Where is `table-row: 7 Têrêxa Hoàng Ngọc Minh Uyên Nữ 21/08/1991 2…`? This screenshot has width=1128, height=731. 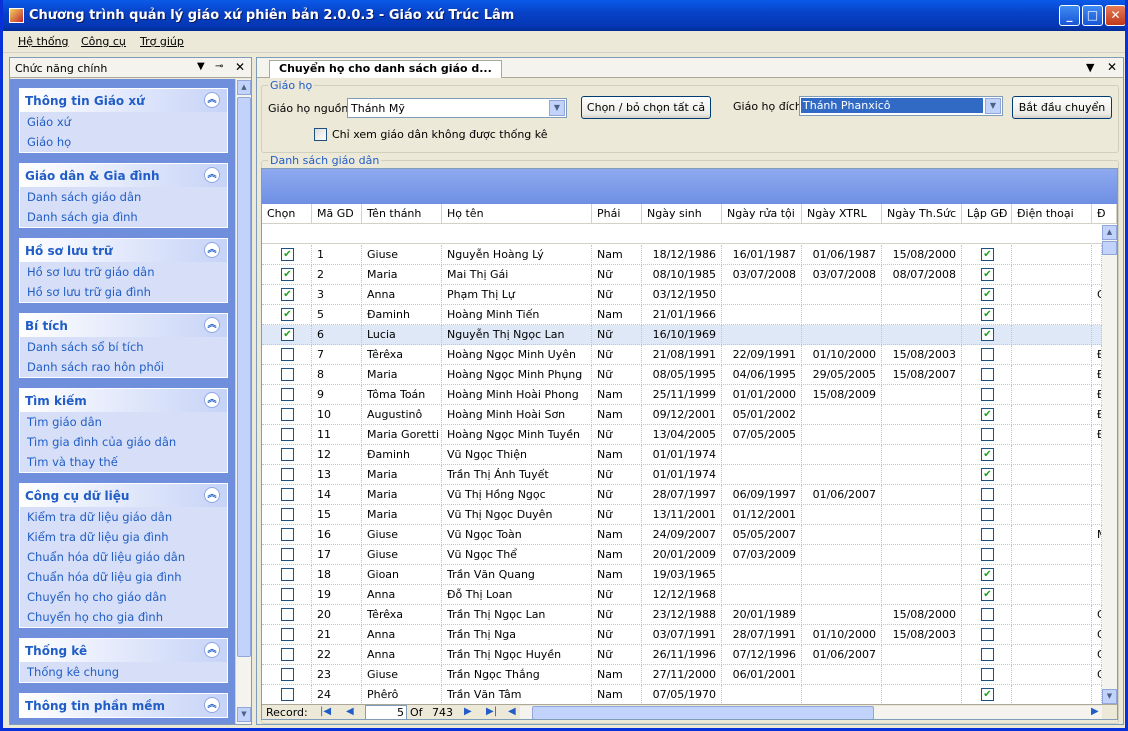 table-row: 7 Têrêxa Hoàng Ngọc Minh Uyên Nữ 21/08/1991 2… is located at coordinates (682, 355).